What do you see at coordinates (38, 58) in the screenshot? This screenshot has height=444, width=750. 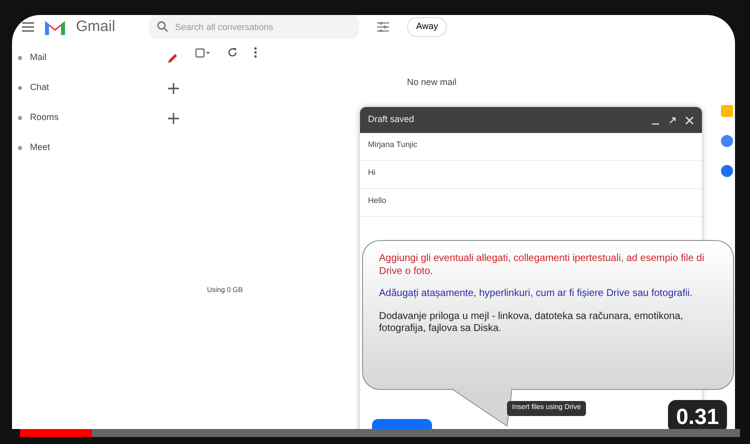 I see `sidebar-item: Mail` at bounding box center [38, 58].